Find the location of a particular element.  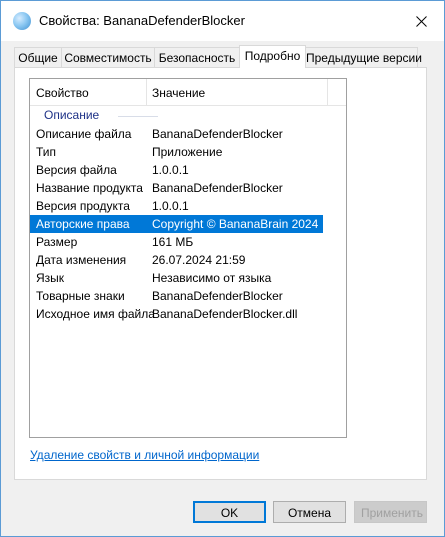

table-row: Описание файла BananaDefenderBlocker is located at coordinates (188, 134).